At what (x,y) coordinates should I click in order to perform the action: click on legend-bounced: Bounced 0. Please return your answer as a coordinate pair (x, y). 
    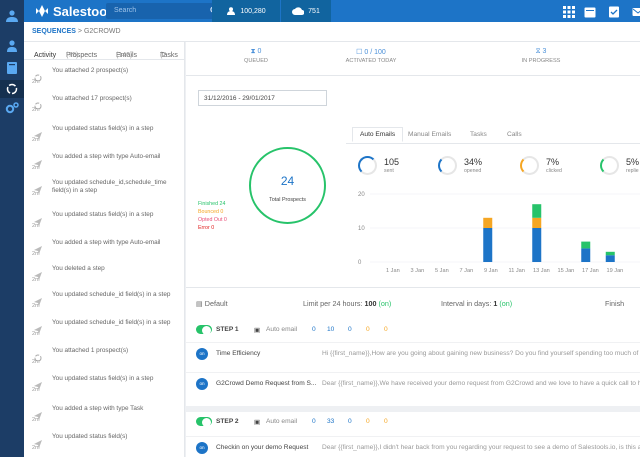
    Looking at the image, I should click on (211, 212).